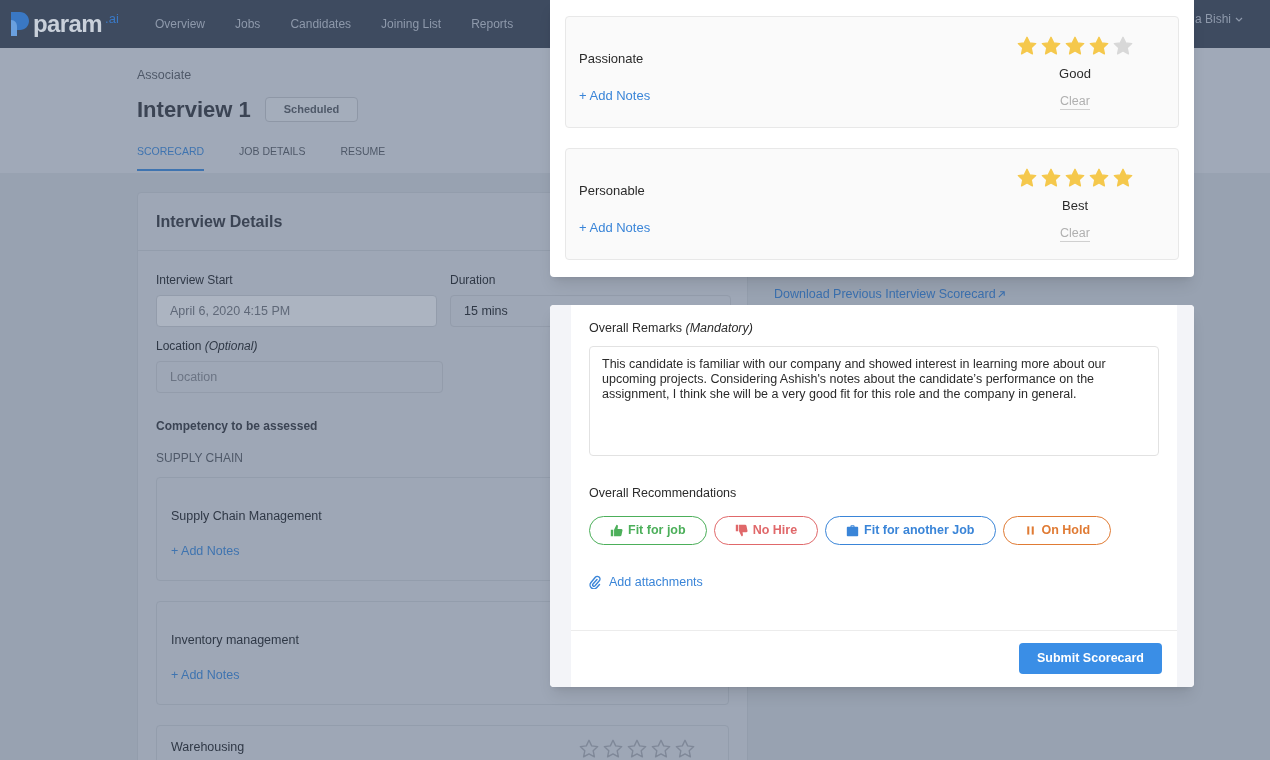 The height and width of the screenshot is (760, 1270). What do you see at coordinates (194, 109) in the screenshot?
I see `page-title: Interview 1` at bounding box center [194, 109].